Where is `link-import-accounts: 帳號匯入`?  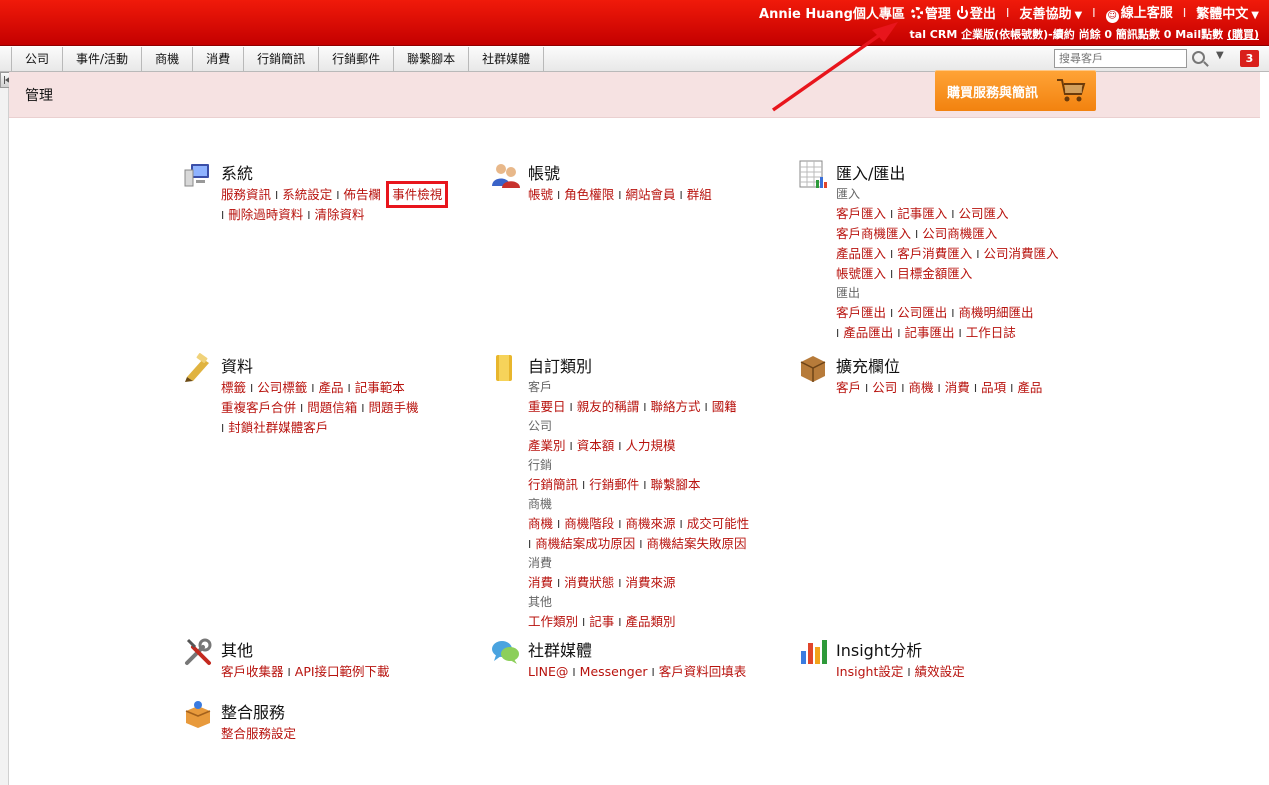
link-import-accounts: 帳號匯入 is located at coordinates (861, 273).